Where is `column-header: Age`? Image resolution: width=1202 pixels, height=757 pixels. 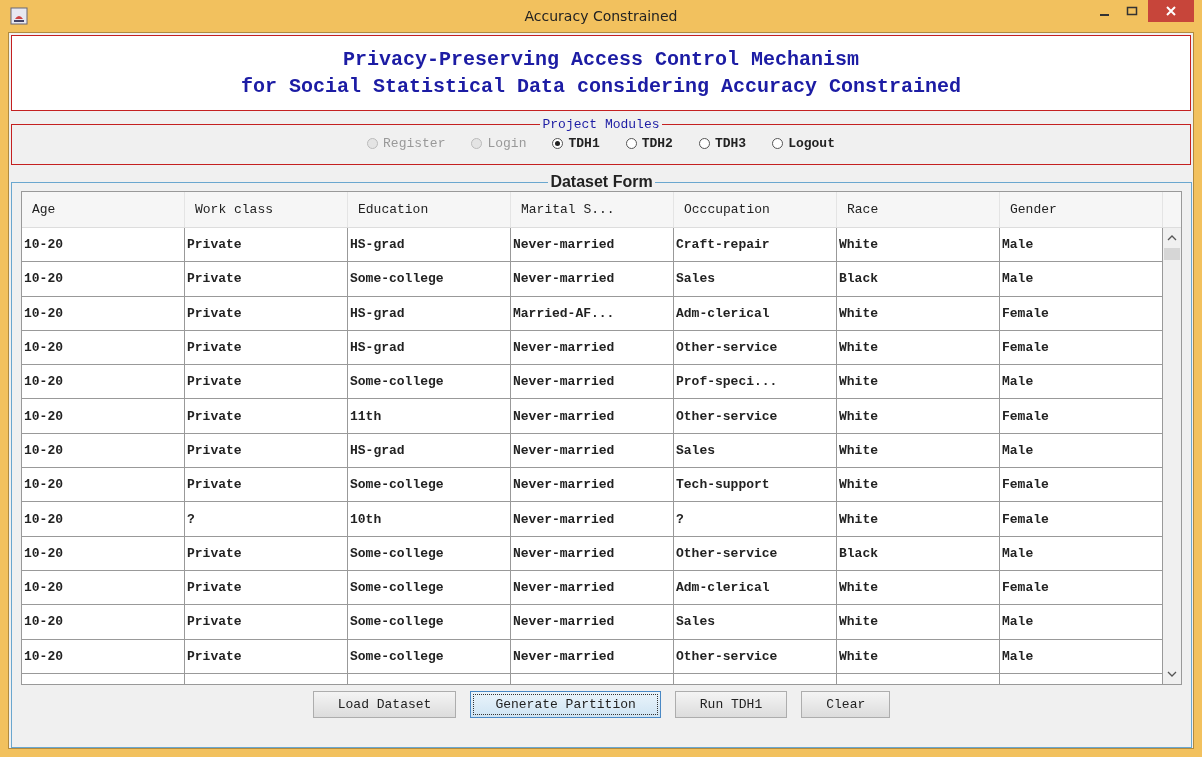
column-header: Age is located at coordinates (103, 209).